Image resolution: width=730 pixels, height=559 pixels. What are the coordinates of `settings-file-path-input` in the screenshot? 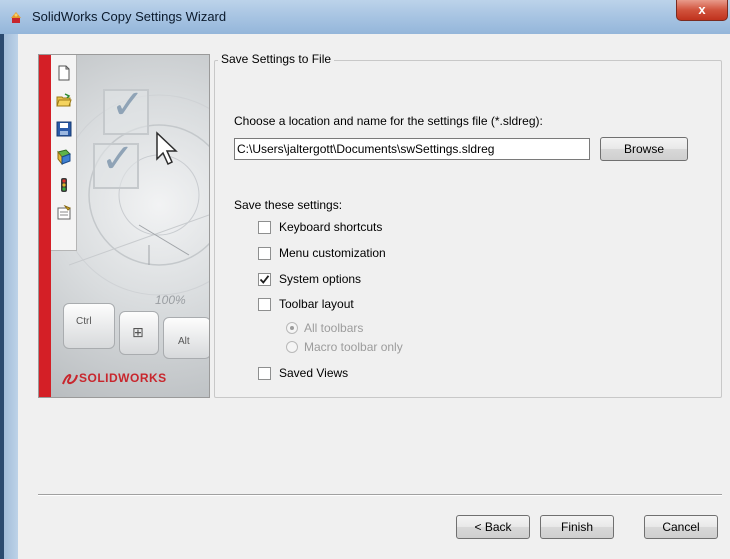 It's located at (412, 149).